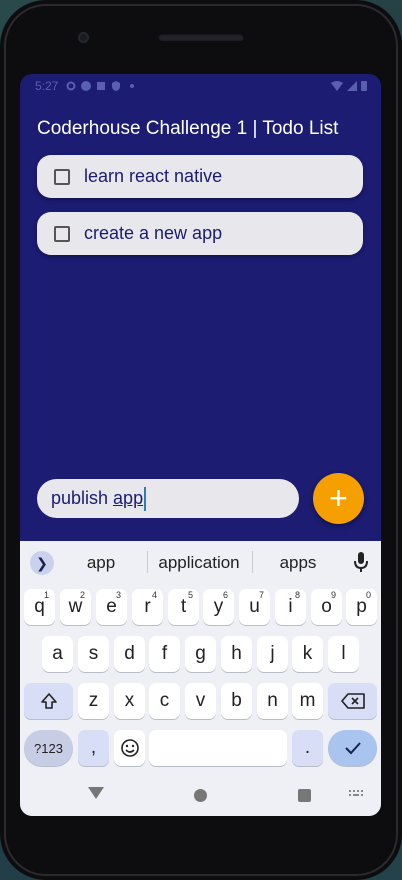 This screenshot has height=880, width=402. Describe the element at coordinates (75, 607) in the screenshot. I see `key-w: w2` at that location.